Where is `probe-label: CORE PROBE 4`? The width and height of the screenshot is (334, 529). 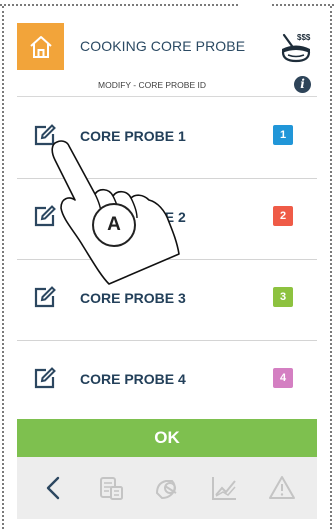
probe-label: CORE PROBE 4 is located at coordinates (133, 379).